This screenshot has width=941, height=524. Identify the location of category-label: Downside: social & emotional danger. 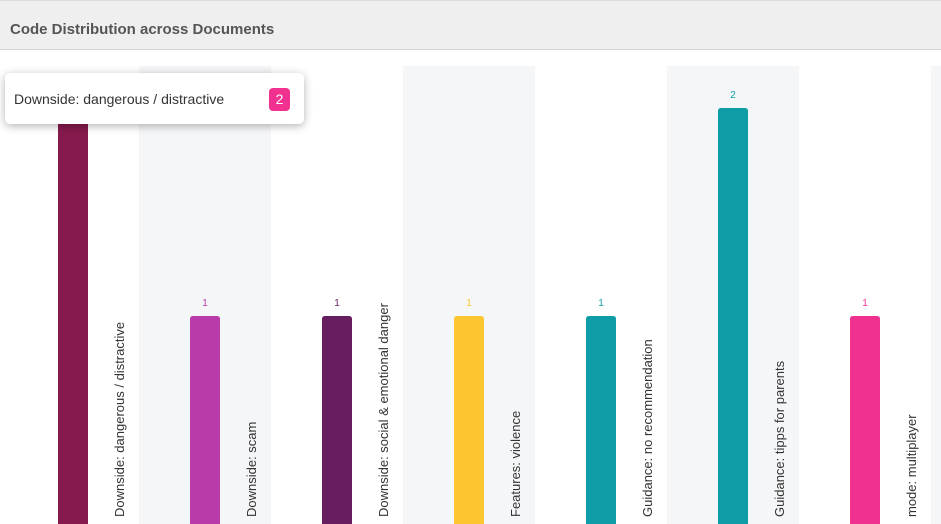
(383, 409).